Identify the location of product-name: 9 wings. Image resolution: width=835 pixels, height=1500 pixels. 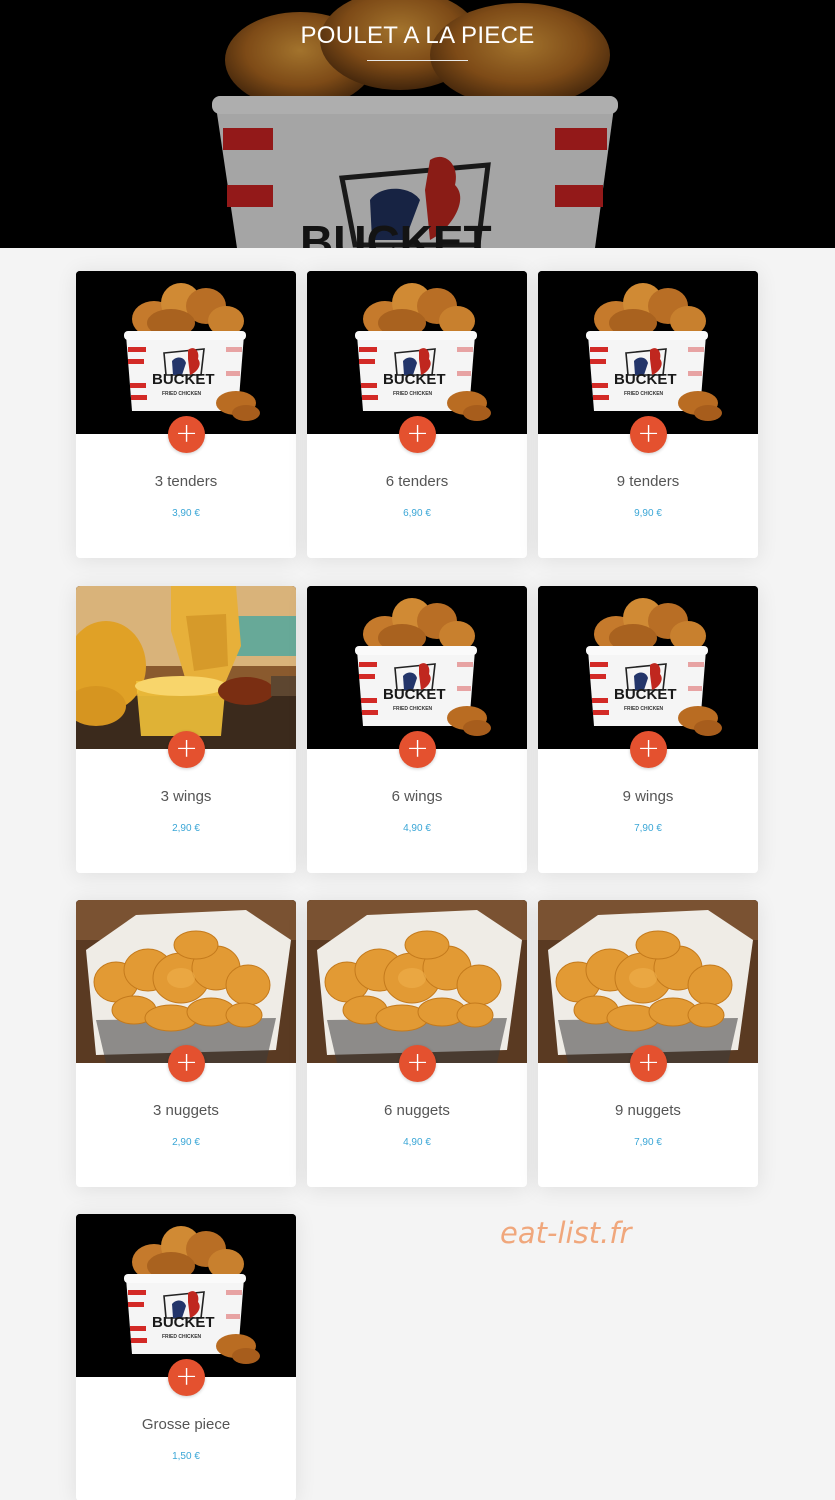
(648, 796).